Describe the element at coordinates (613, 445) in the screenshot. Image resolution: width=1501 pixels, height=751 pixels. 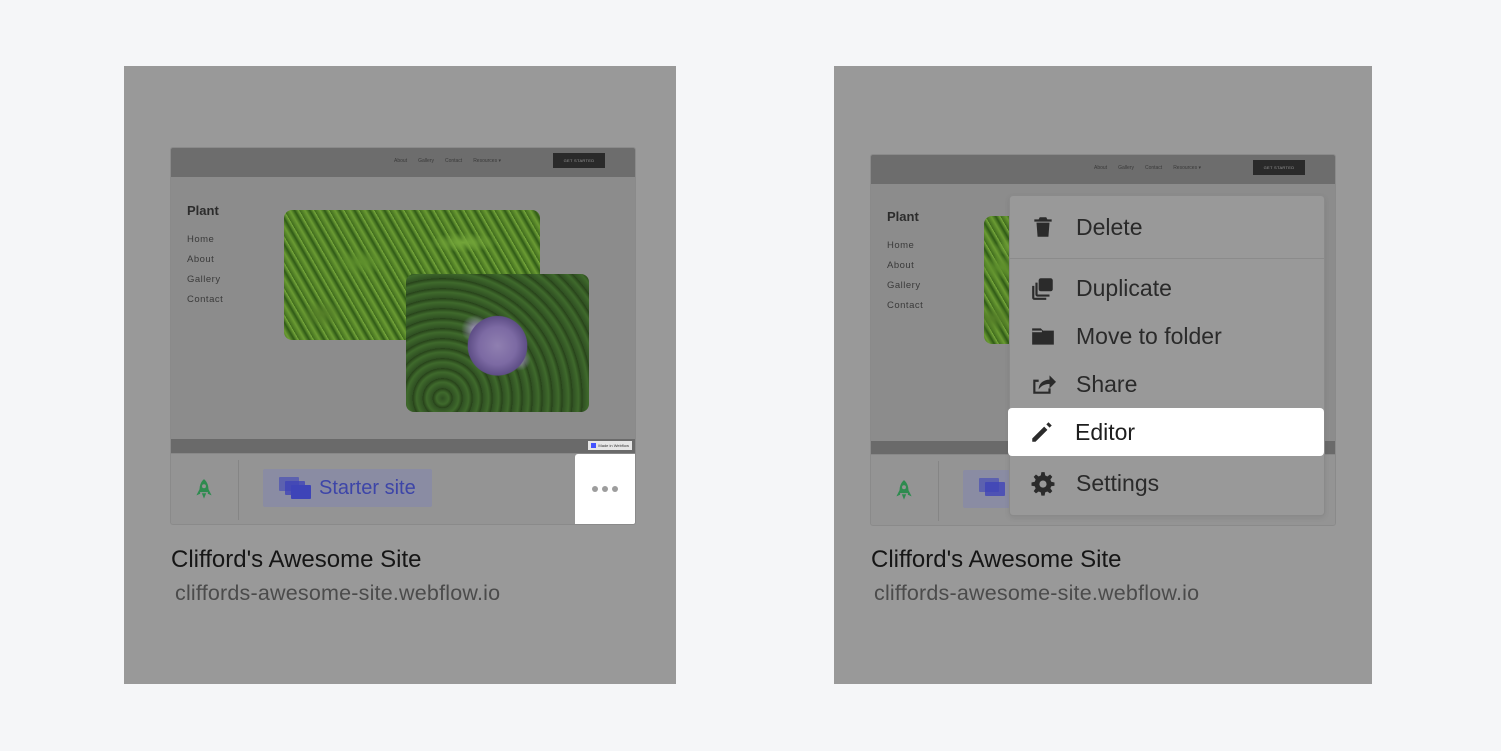
I see `badge-label: Made in Webflow` at that location.